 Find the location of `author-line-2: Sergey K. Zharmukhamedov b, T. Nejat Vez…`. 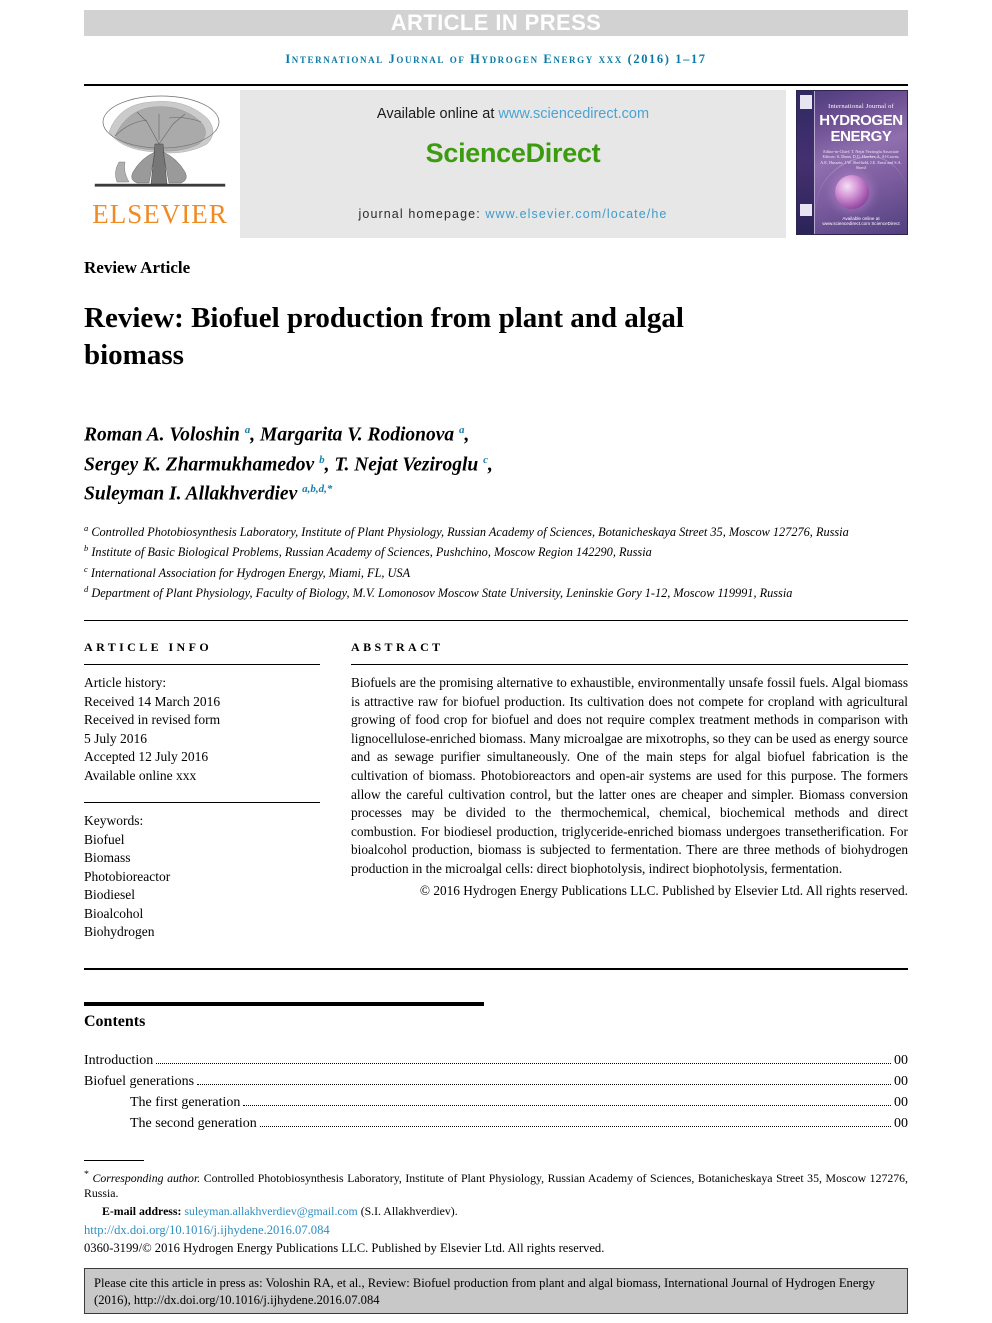

author-line-2: Sergey K. Zharmukhamedov b, T. Nejat Vez… is located at coordinates (288, 464).